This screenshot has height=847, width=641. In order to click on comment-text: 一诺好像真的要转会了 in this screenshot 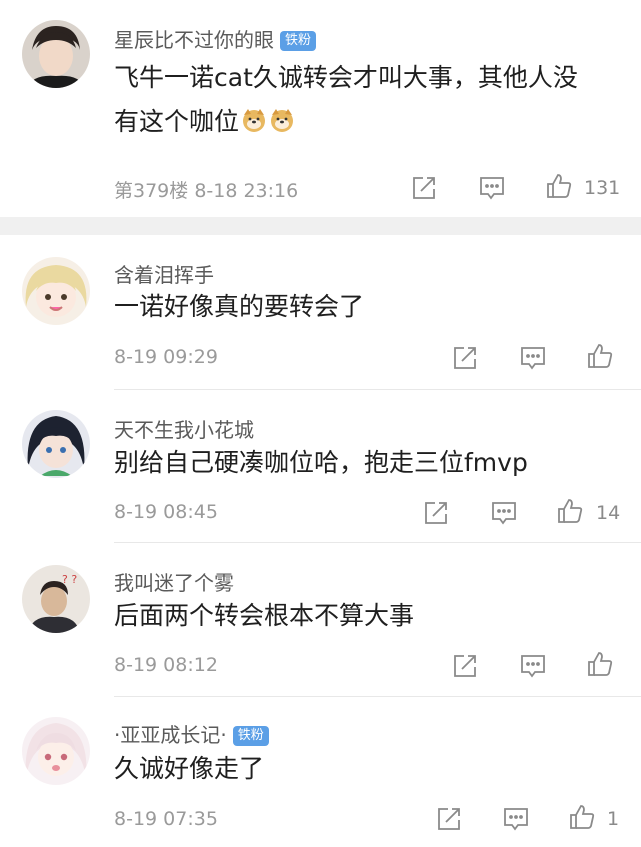, I will do `click(239, 306)`.